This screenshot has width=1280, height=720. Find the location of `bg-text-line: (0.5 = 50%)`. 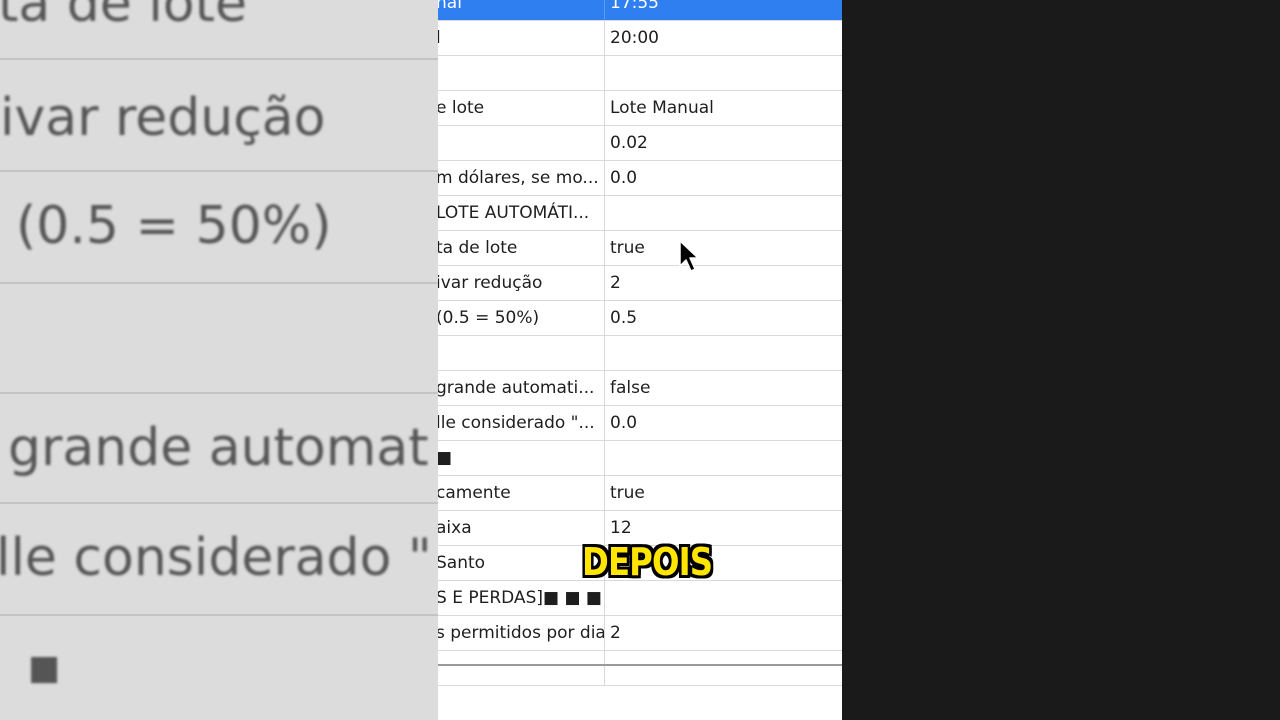

bg-text-line: (0.5 = 50%) is located at coordinates (174, 226).